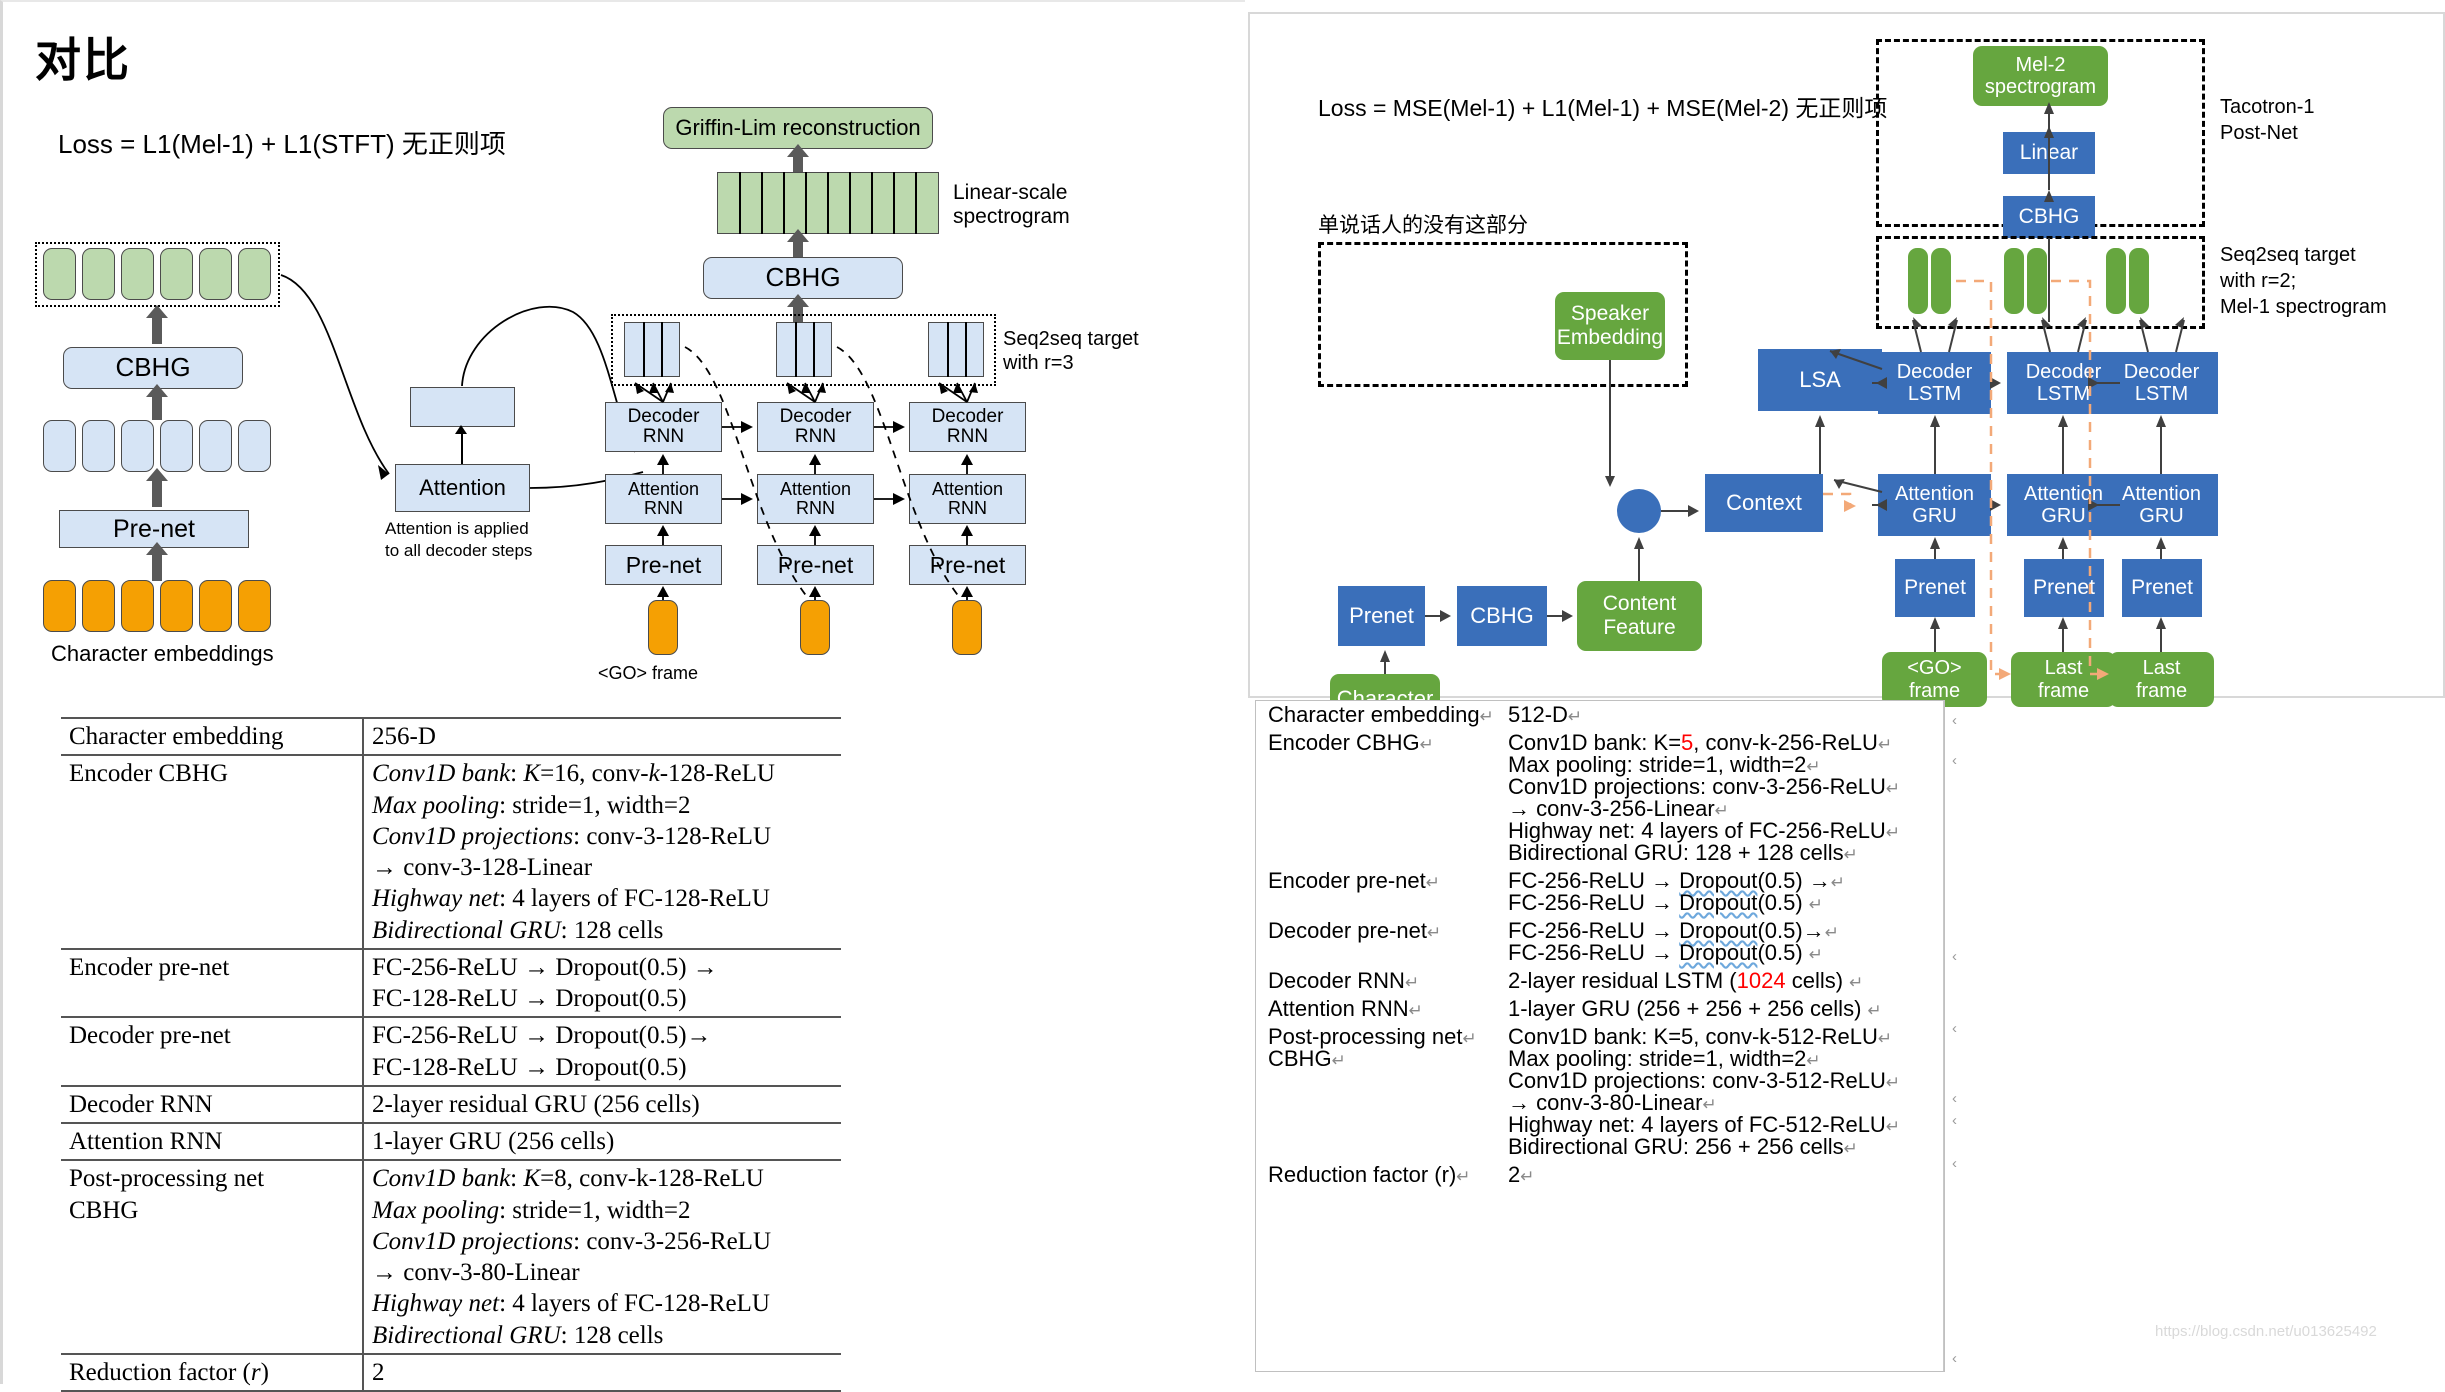  What do you see at coordinates (462, 488) in the screenshot?
I see `attention-box: Attention` at bounding box center [462, 488].